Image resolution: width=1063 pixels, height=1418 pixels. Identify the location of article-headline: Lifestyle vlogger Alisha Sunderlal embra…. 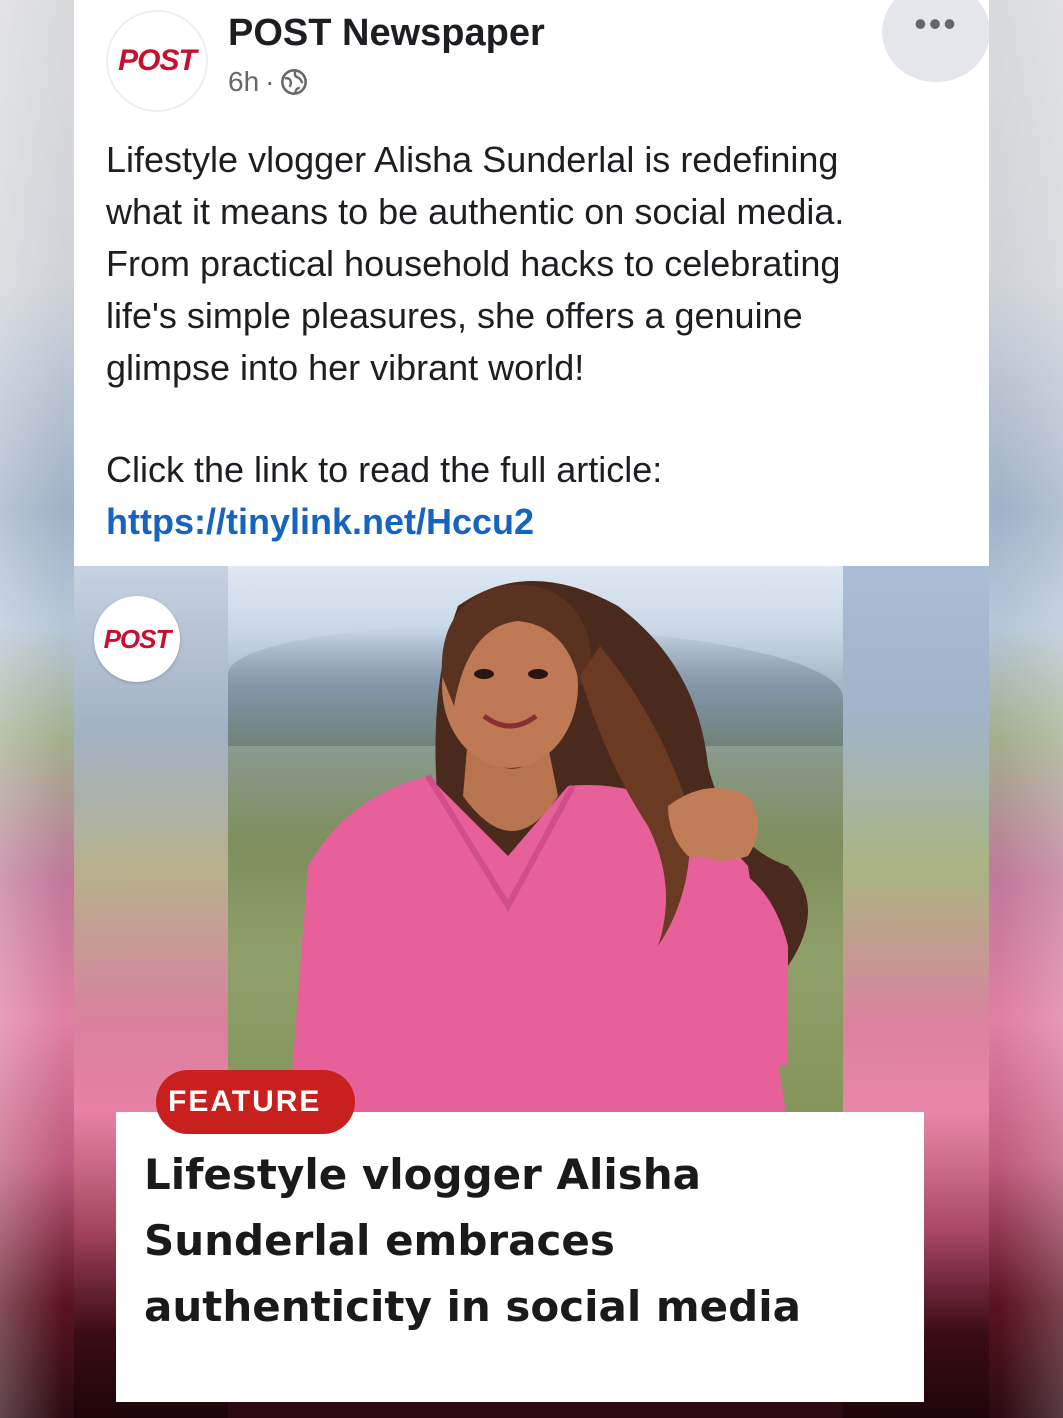
(472, 1240).